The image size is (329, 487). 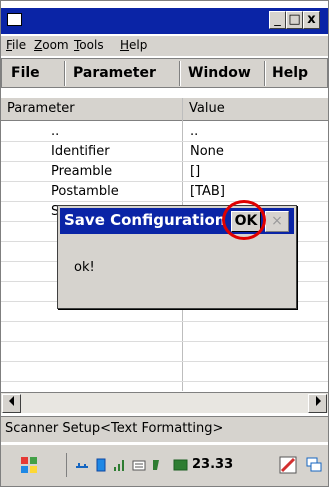 What do you see at coordinates (29, 465) in the screenshot?
I see `start-icon` at bounding box center [29, 465].